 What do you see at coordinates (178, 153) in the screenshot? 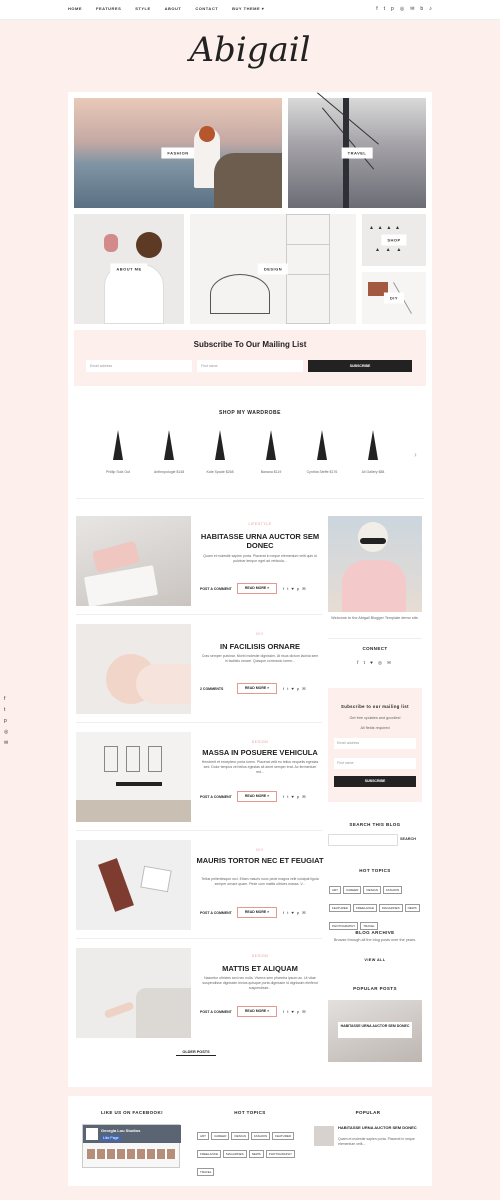
I see `featured-fashion: FASHION` at bounding box center [178, 153].